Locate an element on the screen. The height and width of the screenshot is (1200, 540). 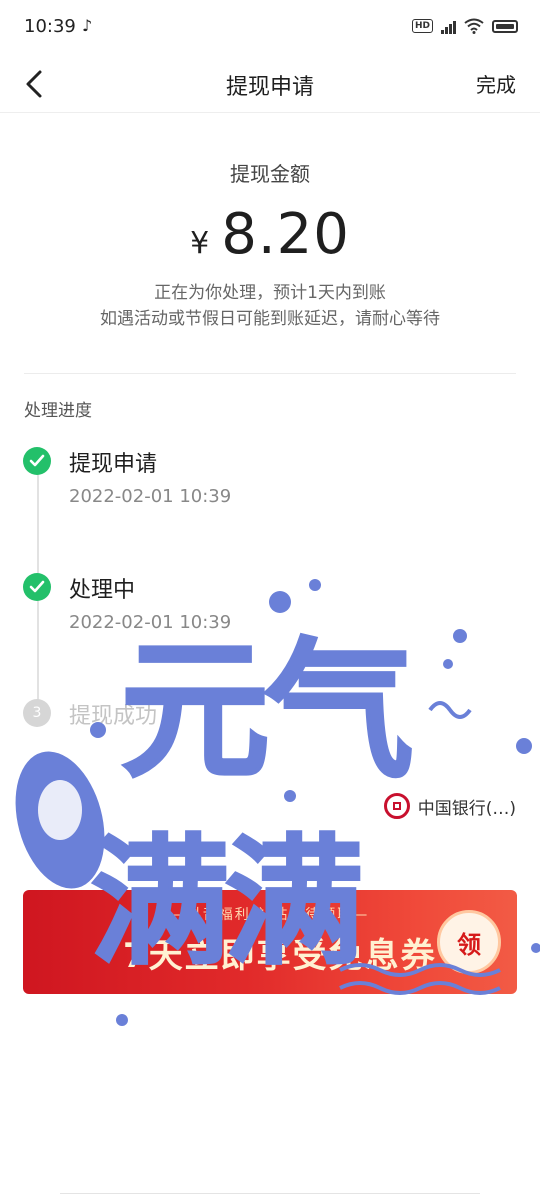
processing-note: 正在为你处理，预计1天内到账 is located at coordinates (270, 293).